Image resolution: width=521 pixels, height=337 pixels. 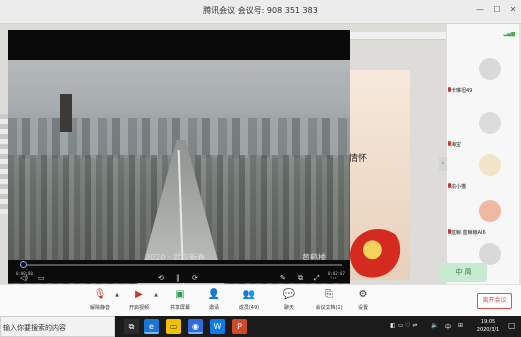 What do you see at coordinates (151, 326) in the screenshot?
I see `edge-icon: e` at bounding box center [151, 326].